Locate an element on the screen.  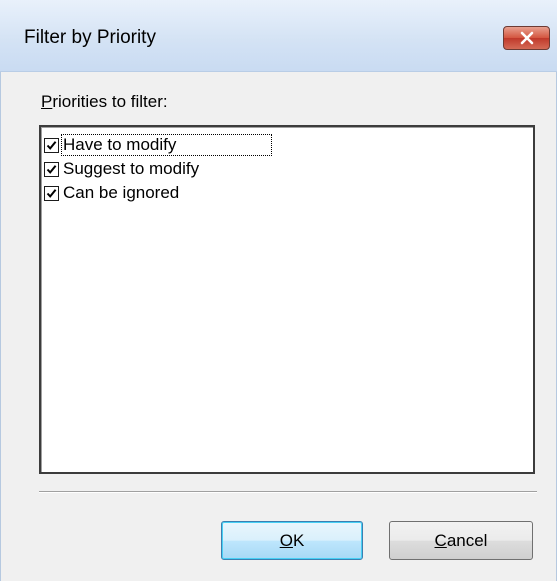
ok-label: K is located at coordinates (298, 540).